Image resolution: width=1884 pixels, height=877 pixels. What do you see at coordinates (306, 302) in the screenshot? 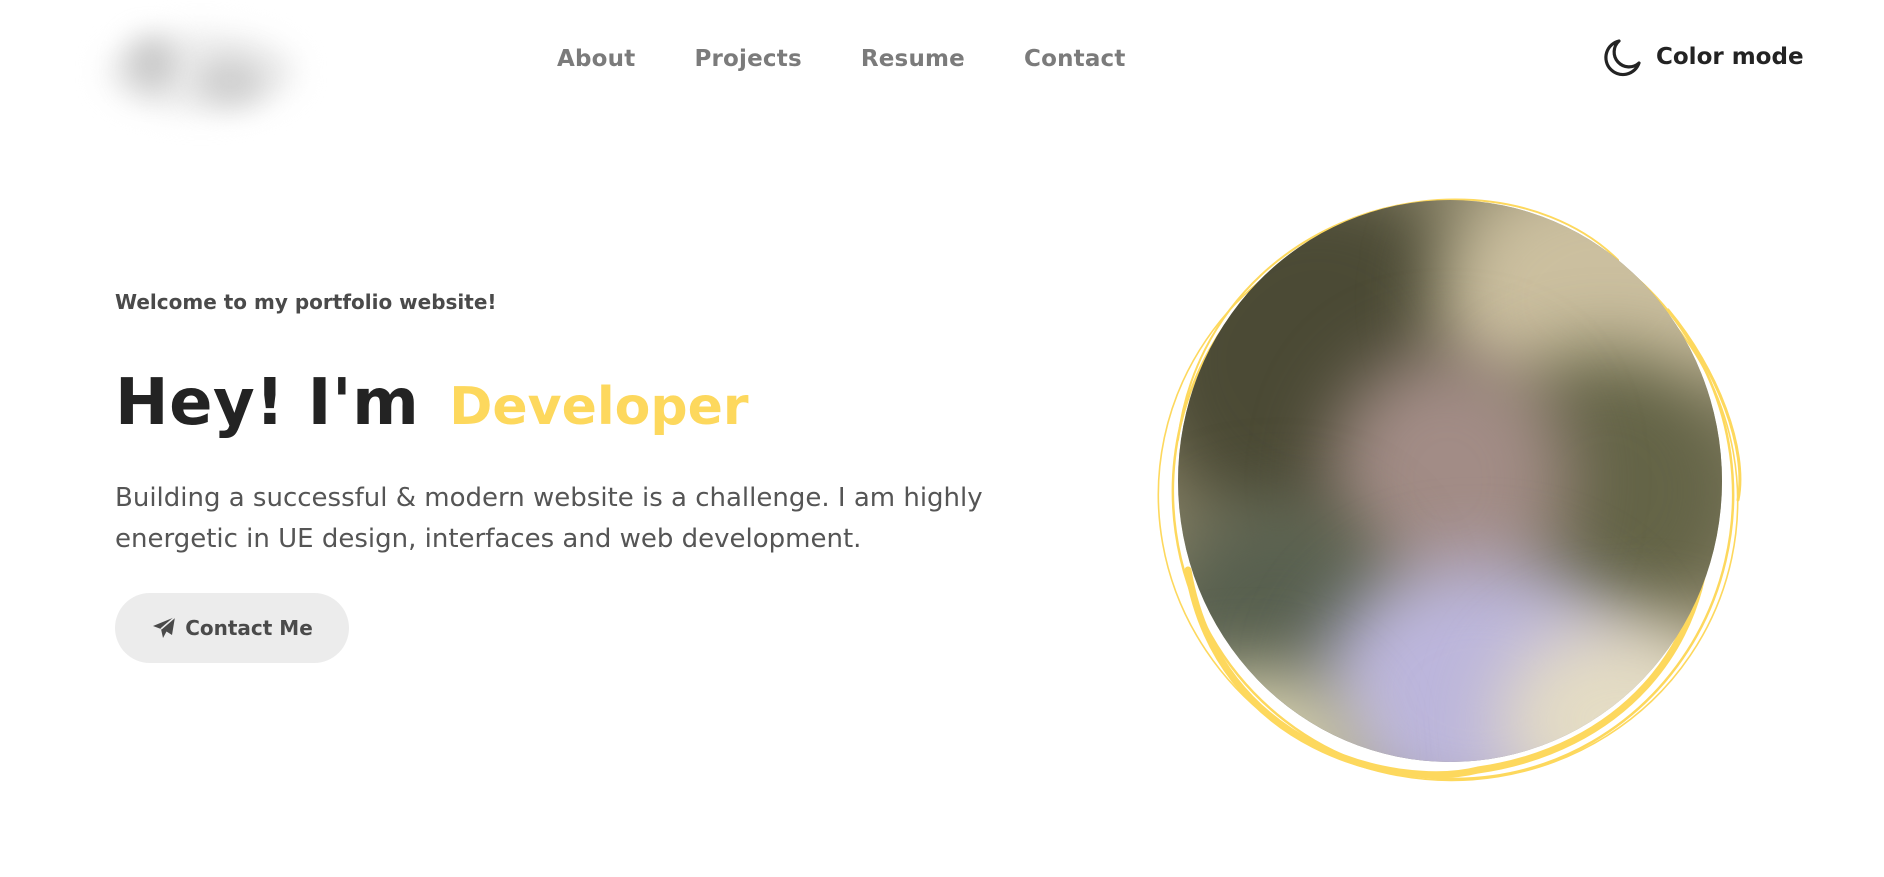
I see `welcome-text: Welcome to my portfolio website!` at bounding box center [306, 302].